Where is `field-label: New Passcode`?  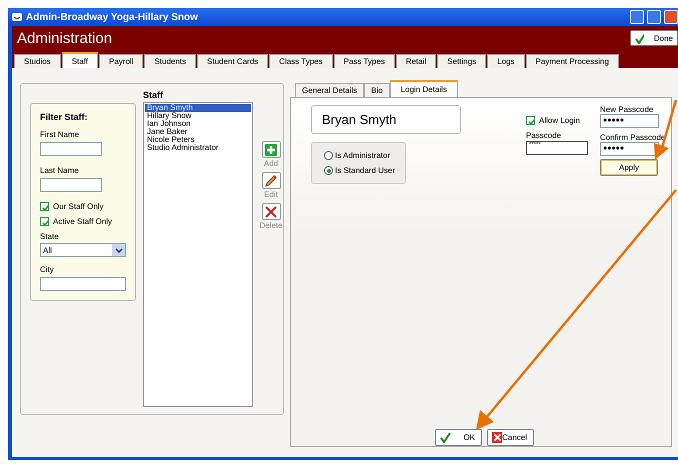 field-label: New Passcode is located at coordinates (627, 109).